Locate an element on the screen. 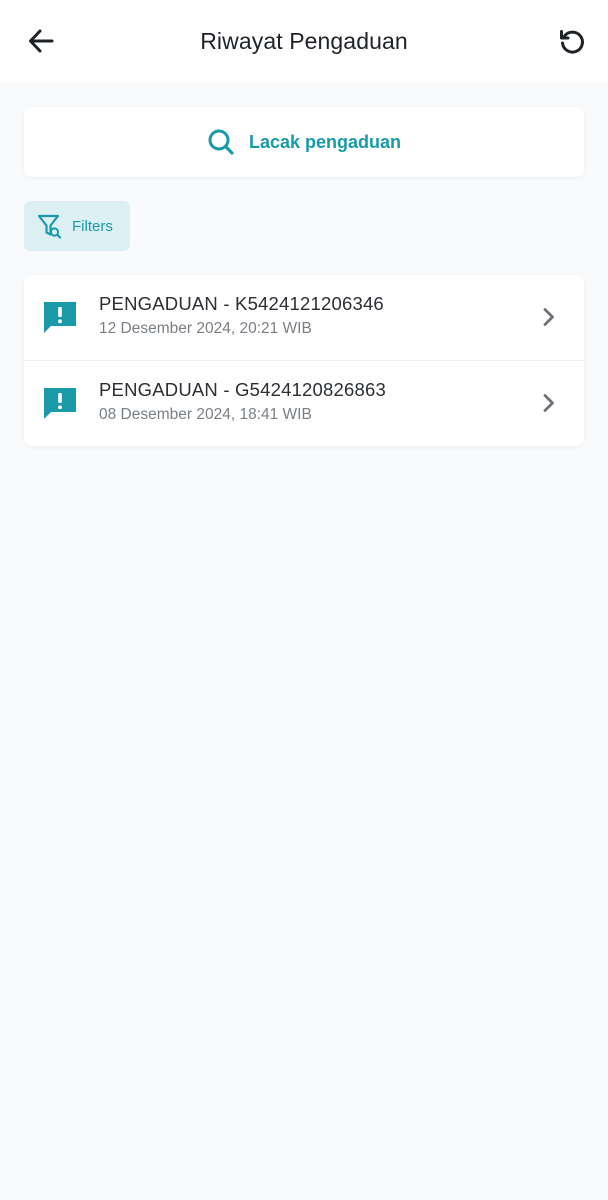 The width and height of the screenshot is (608, 1200). back-button is located at coordinates (41, 41).